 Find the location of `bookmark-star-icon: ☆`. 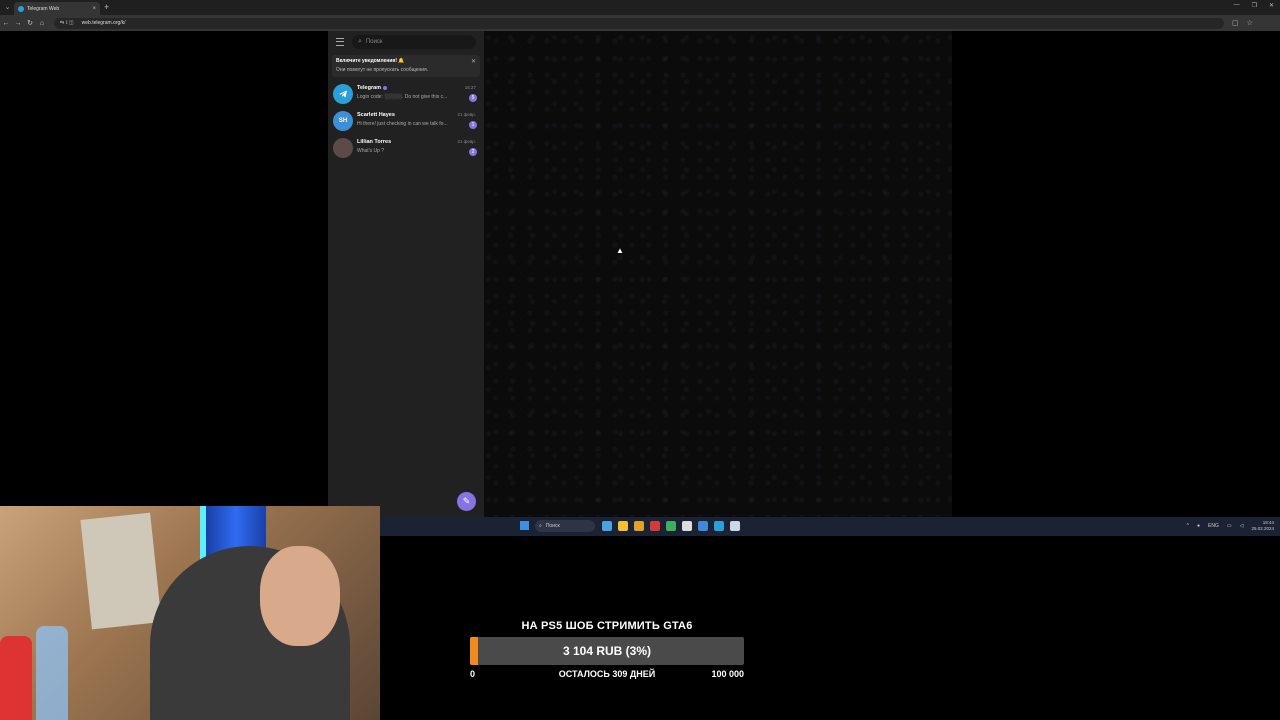

bookmark-star-icon: ☆ is located at coordinates (1250, 23).